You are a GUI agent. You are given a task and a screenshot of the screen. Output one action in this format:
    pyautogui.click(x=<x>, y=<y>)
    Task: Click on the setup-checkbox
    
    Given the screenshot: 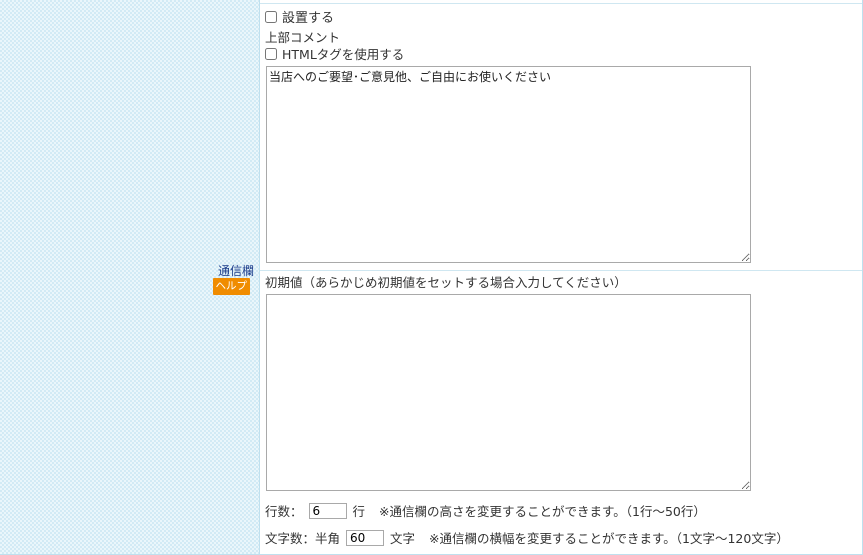 What is the action you would take?
    pyautogui.click(x=271, y=16)
    